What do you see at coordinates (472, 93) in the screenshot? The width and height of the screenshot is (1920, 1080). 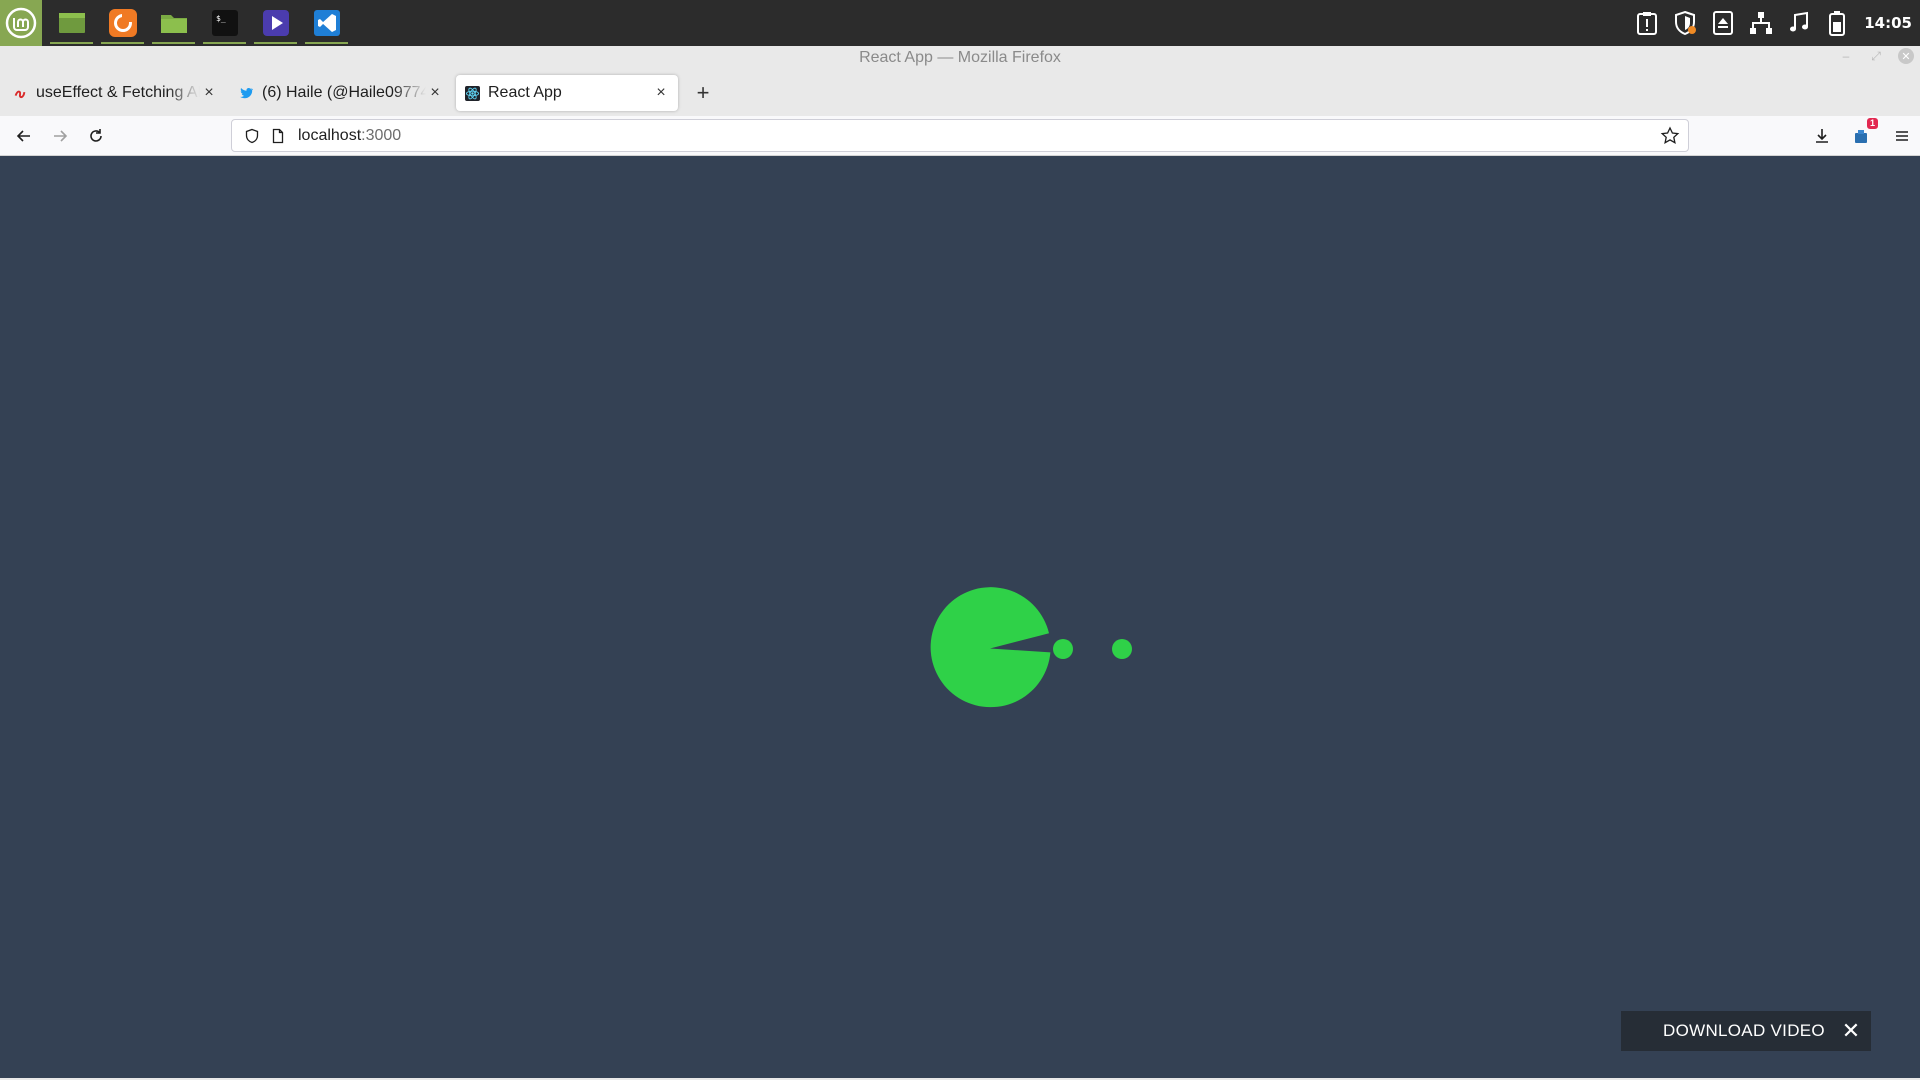 I see `react-icon` at bounding box center [472, 93].